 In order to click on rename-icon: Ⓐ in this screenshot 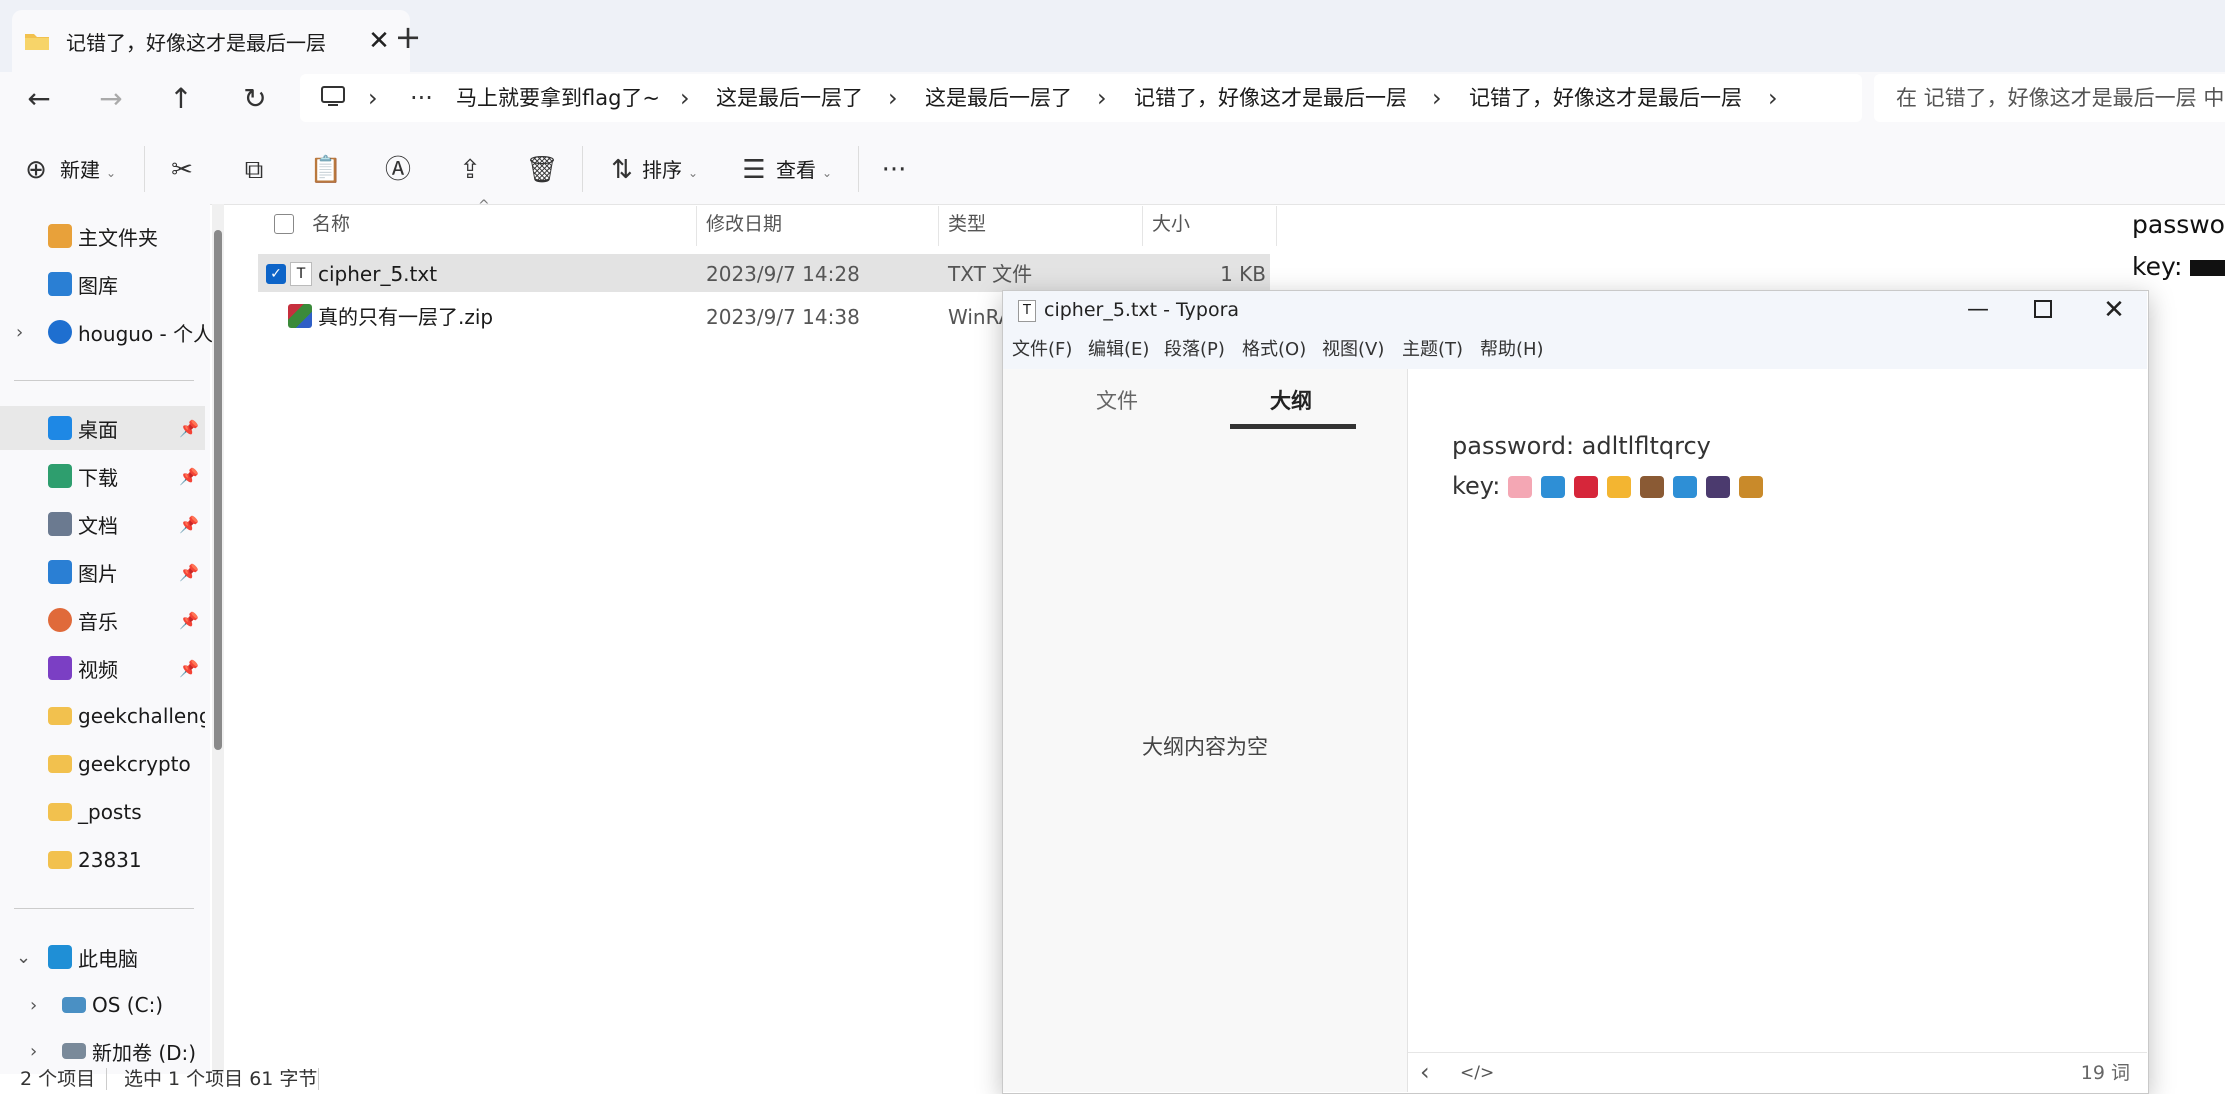, I will do `click(398, 170)`.